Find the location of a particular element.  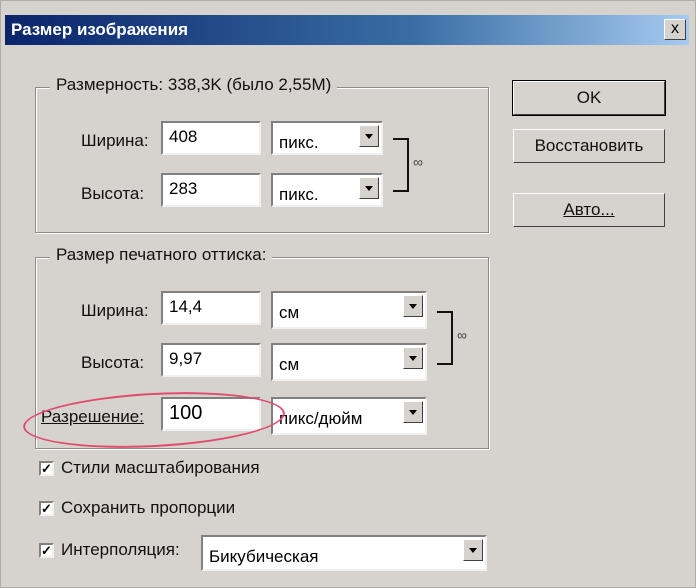

doc-width-input: 14,4 is located at coordinates (211, 308).